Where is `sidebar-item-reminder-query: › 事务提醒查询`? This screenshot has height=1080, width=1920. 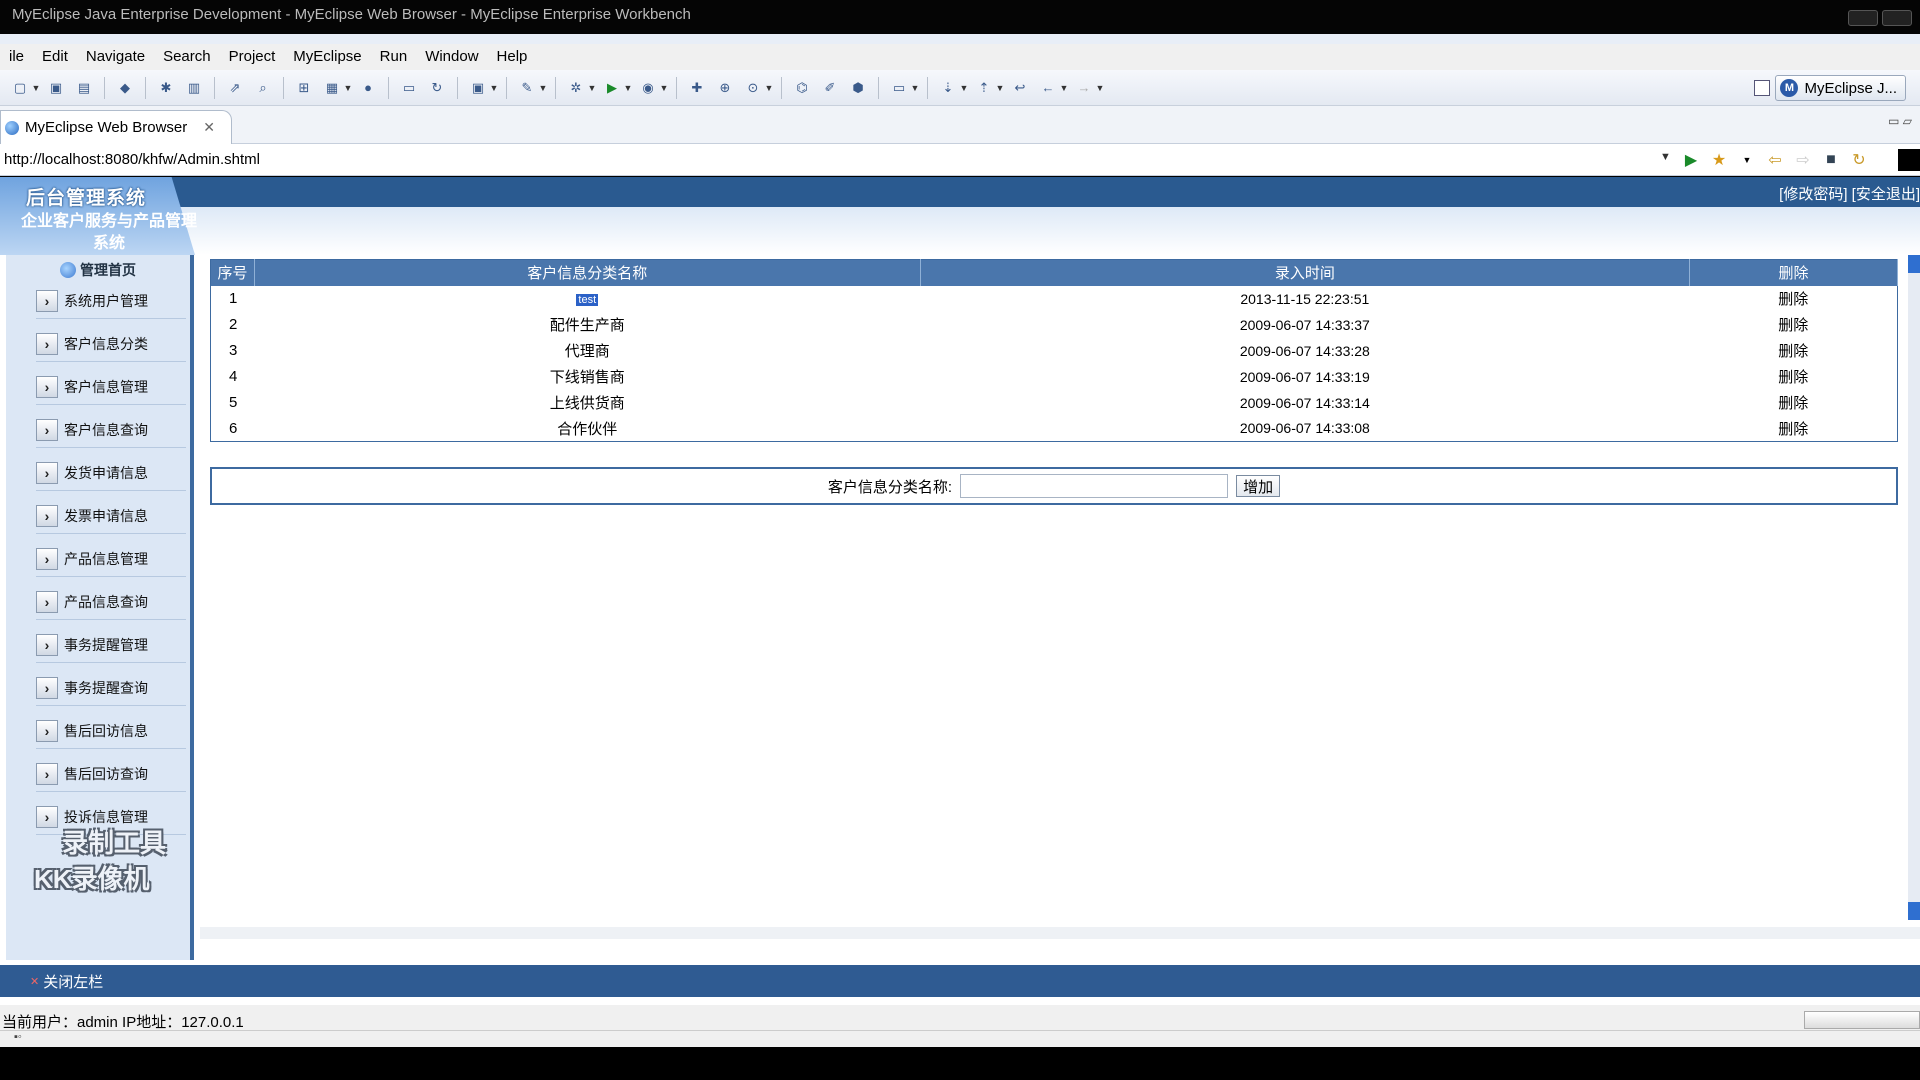 sidebar-item-reminder-query: › 事务提醒查询 is located at coordinates (111, 688).